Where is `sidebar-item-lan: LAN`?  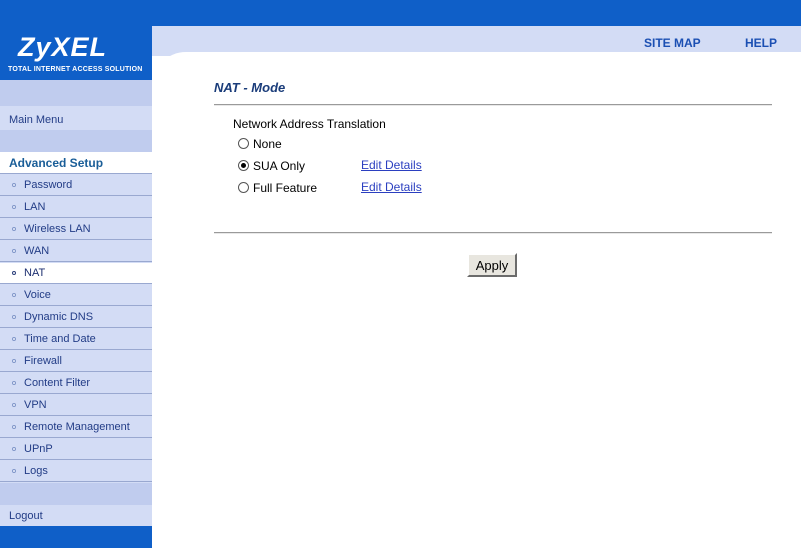
sidebar-item-lan: LAN is located at coordinates (76, 207).